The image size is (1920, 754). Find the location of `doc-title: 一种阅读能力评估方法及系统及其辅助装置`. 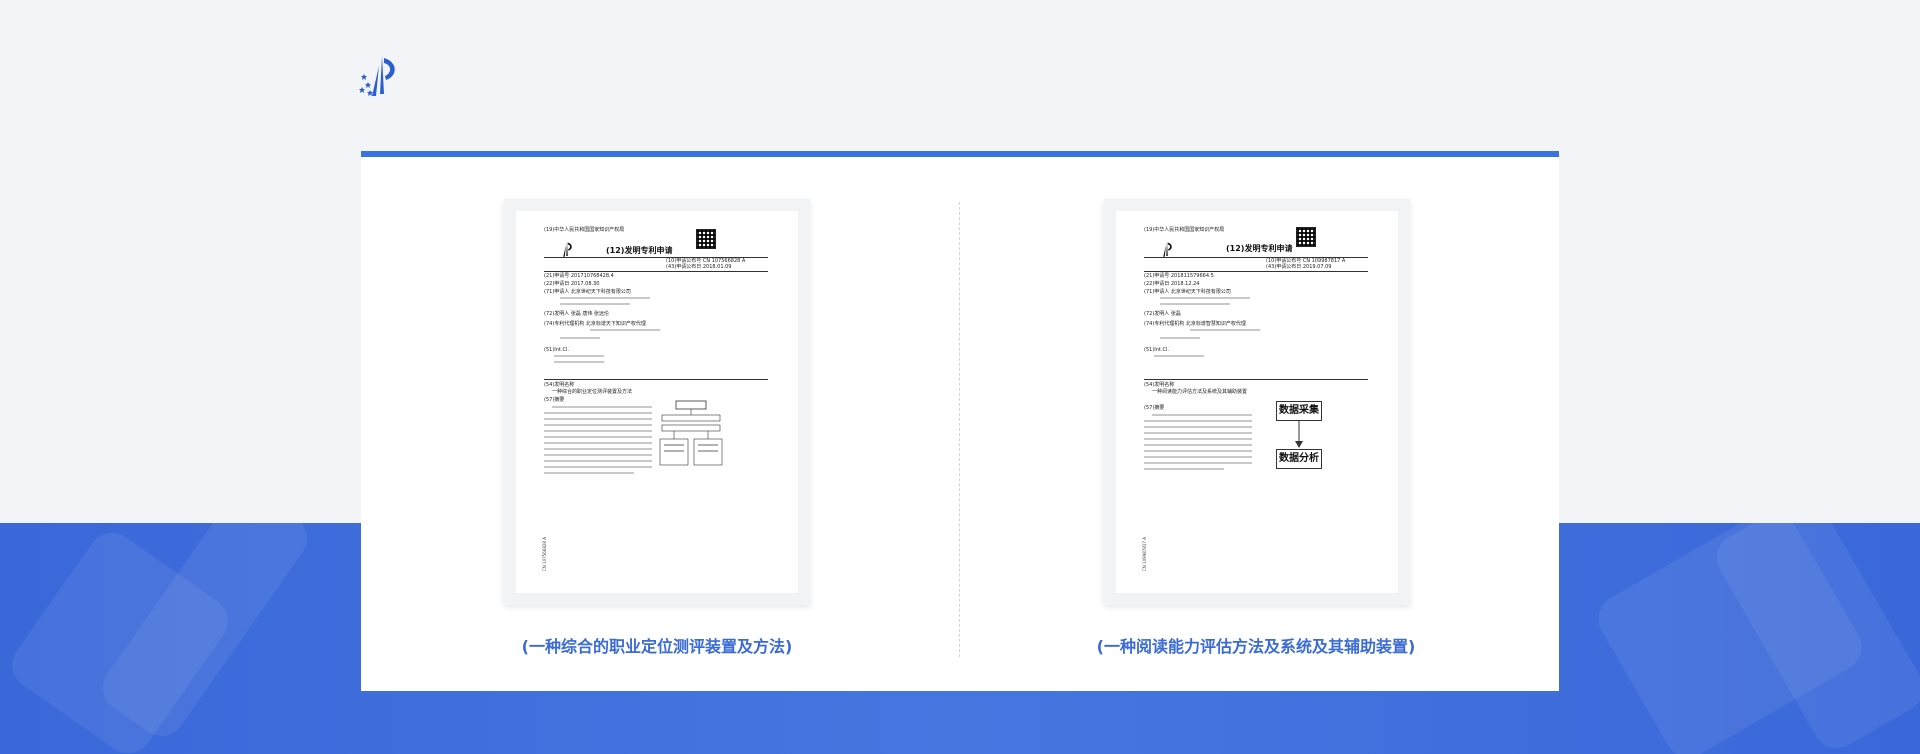

doc-title: 一种阅读能力评估方法及系统及其辅助装置 is located at coordinates (1199, 392).